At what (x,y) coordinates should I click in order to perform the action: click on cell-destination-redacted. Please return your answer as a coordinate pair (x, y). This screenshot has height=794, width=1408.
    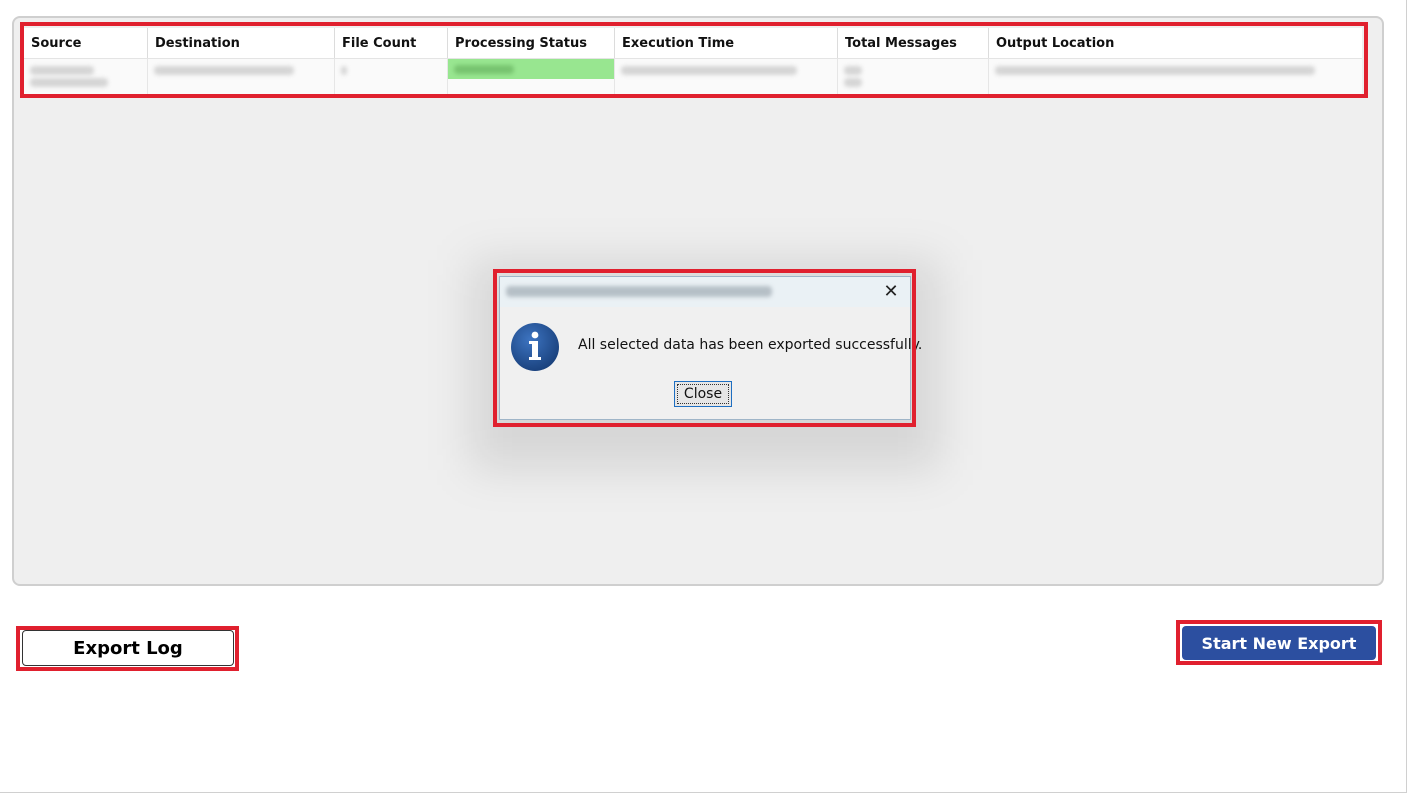
    Looking at the image, I should click on (241, 76).